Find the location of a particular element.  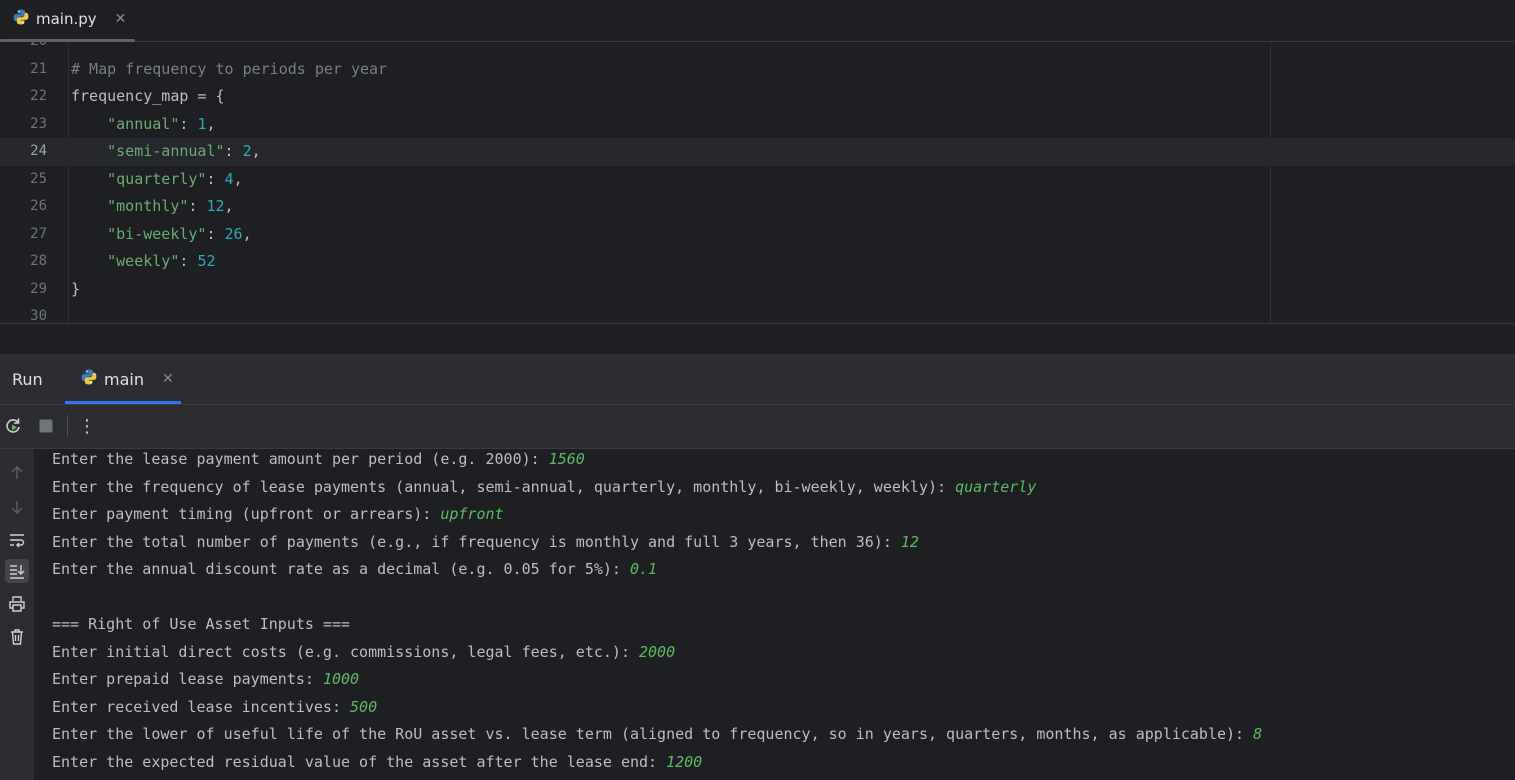

editor-tab-main-py: main.py ✕ is located at coordinates (69, 19).